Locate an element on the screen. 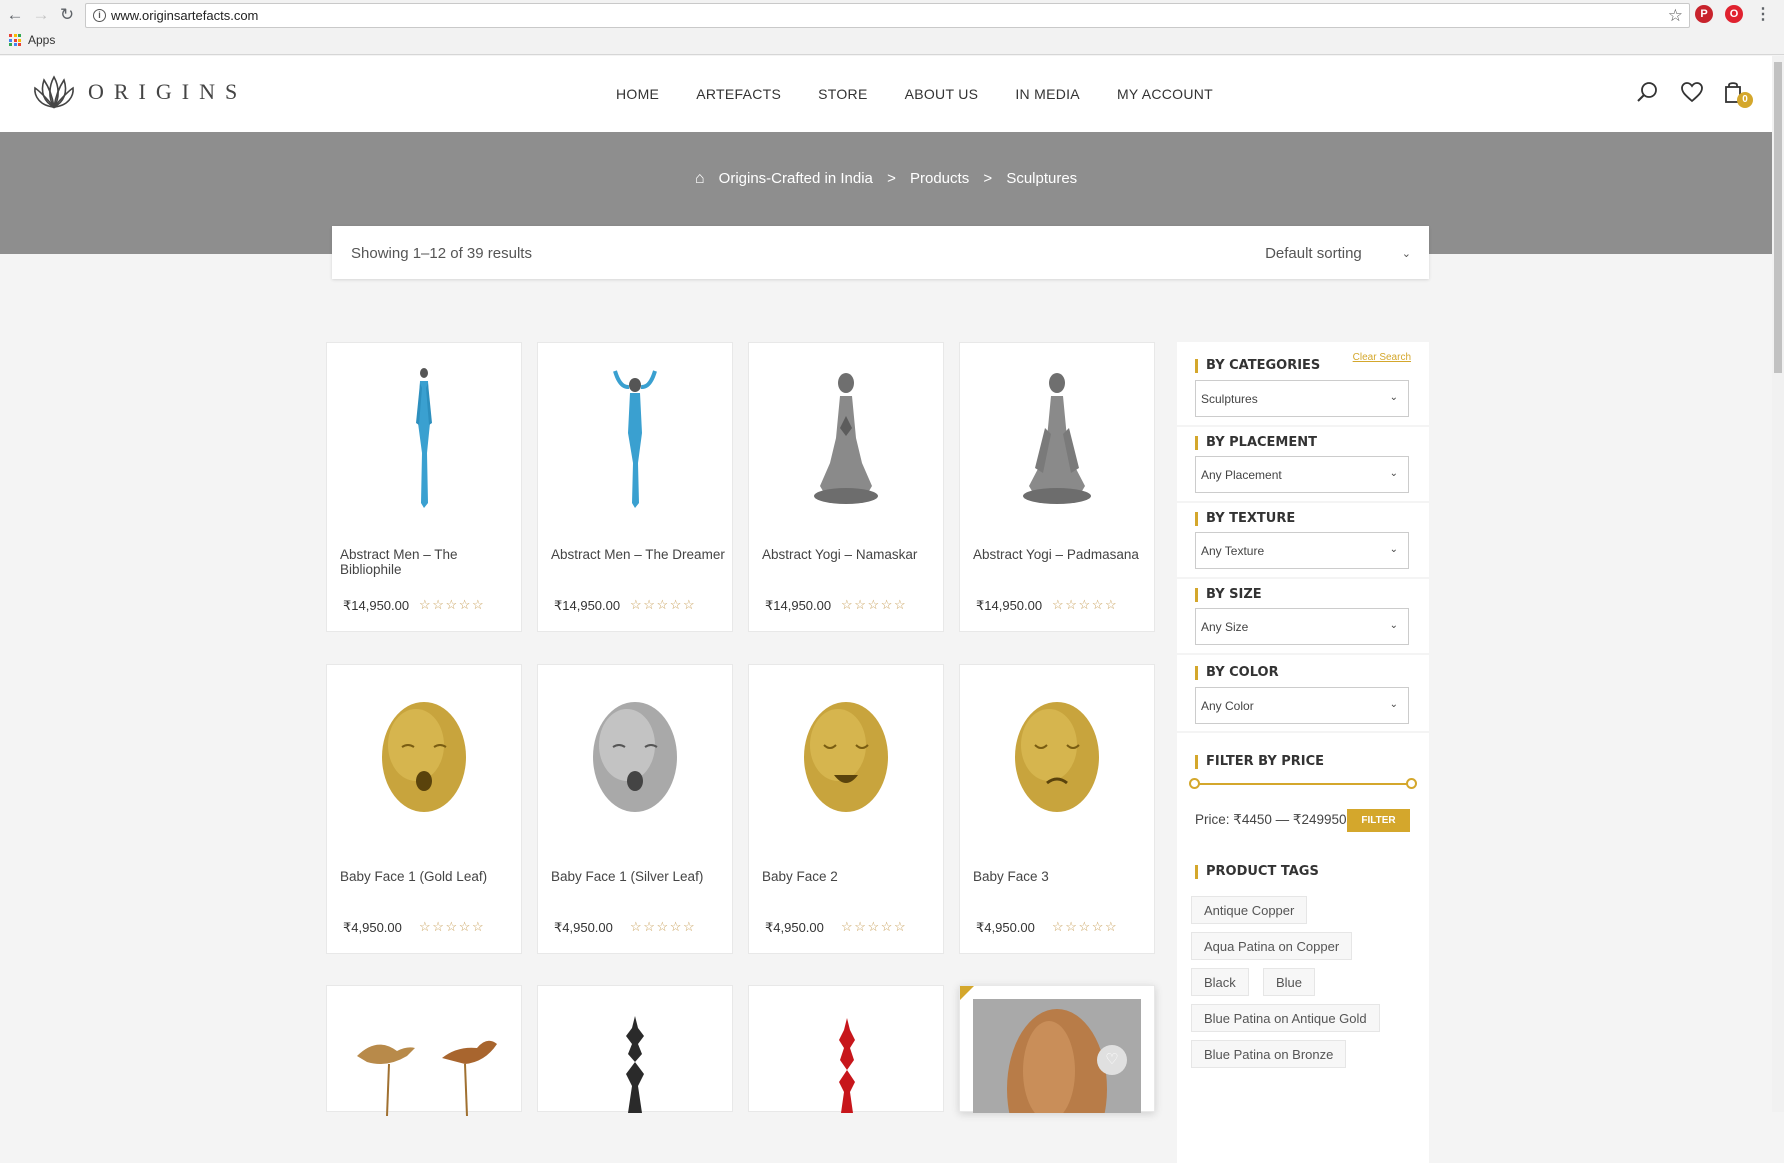 The image size is (1784, 1163). black-finial-image is located at coordinates (635, 1064).